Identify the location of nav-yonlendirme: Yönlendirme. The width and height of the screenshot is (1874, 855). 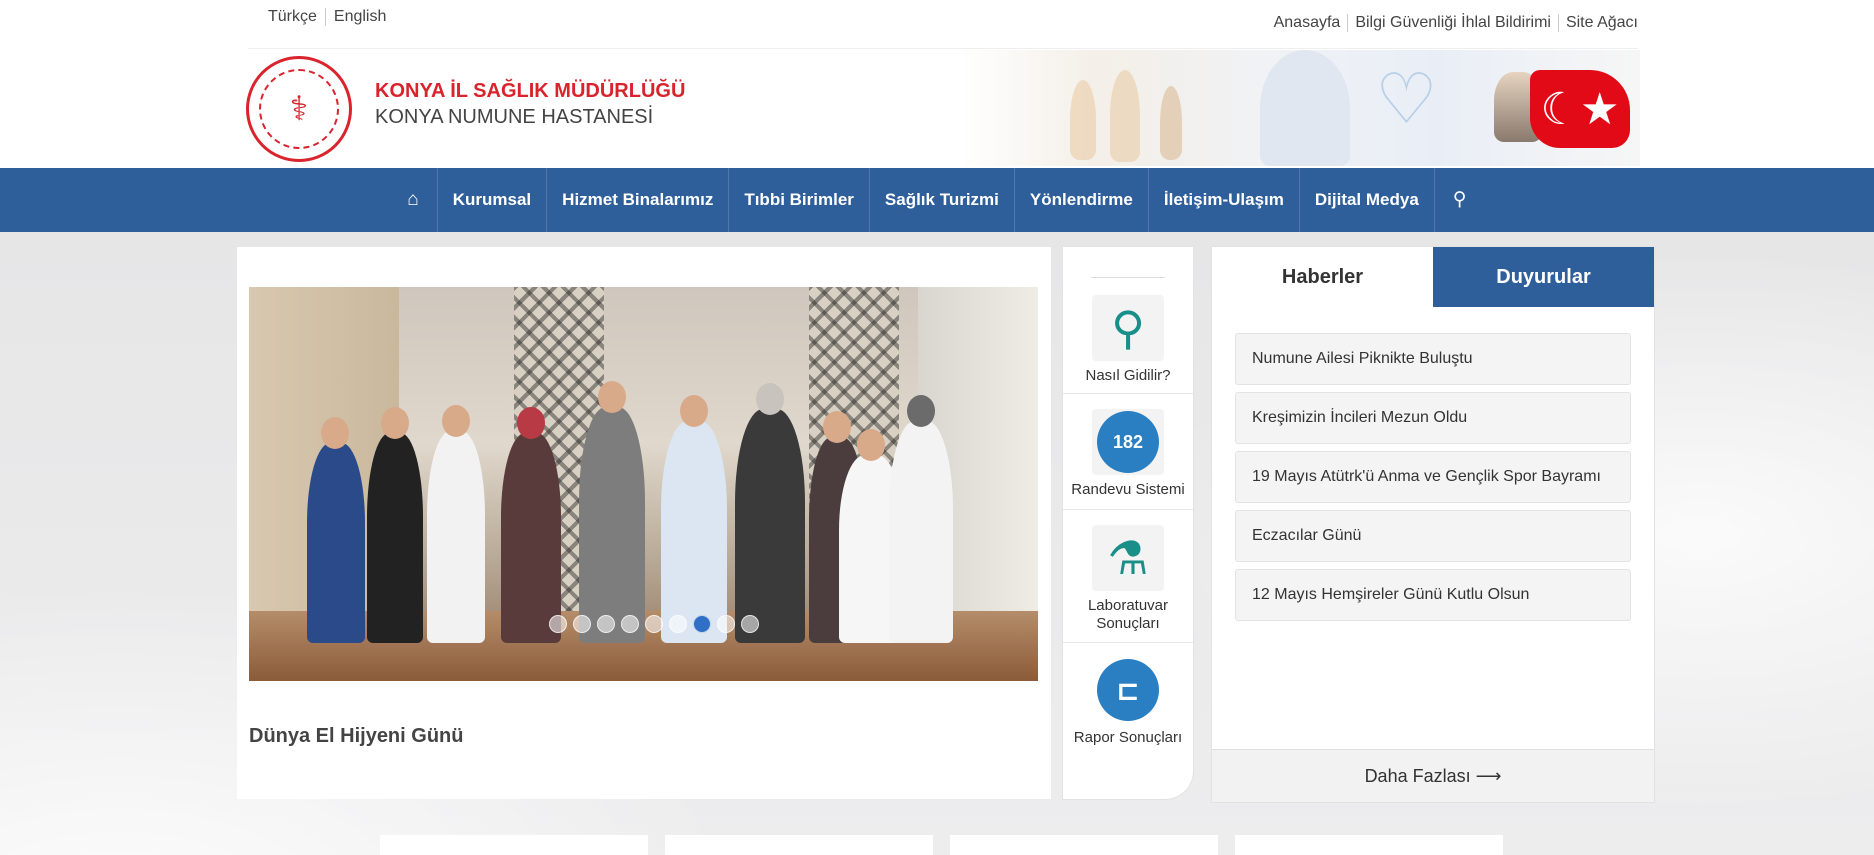
(1082, 200).